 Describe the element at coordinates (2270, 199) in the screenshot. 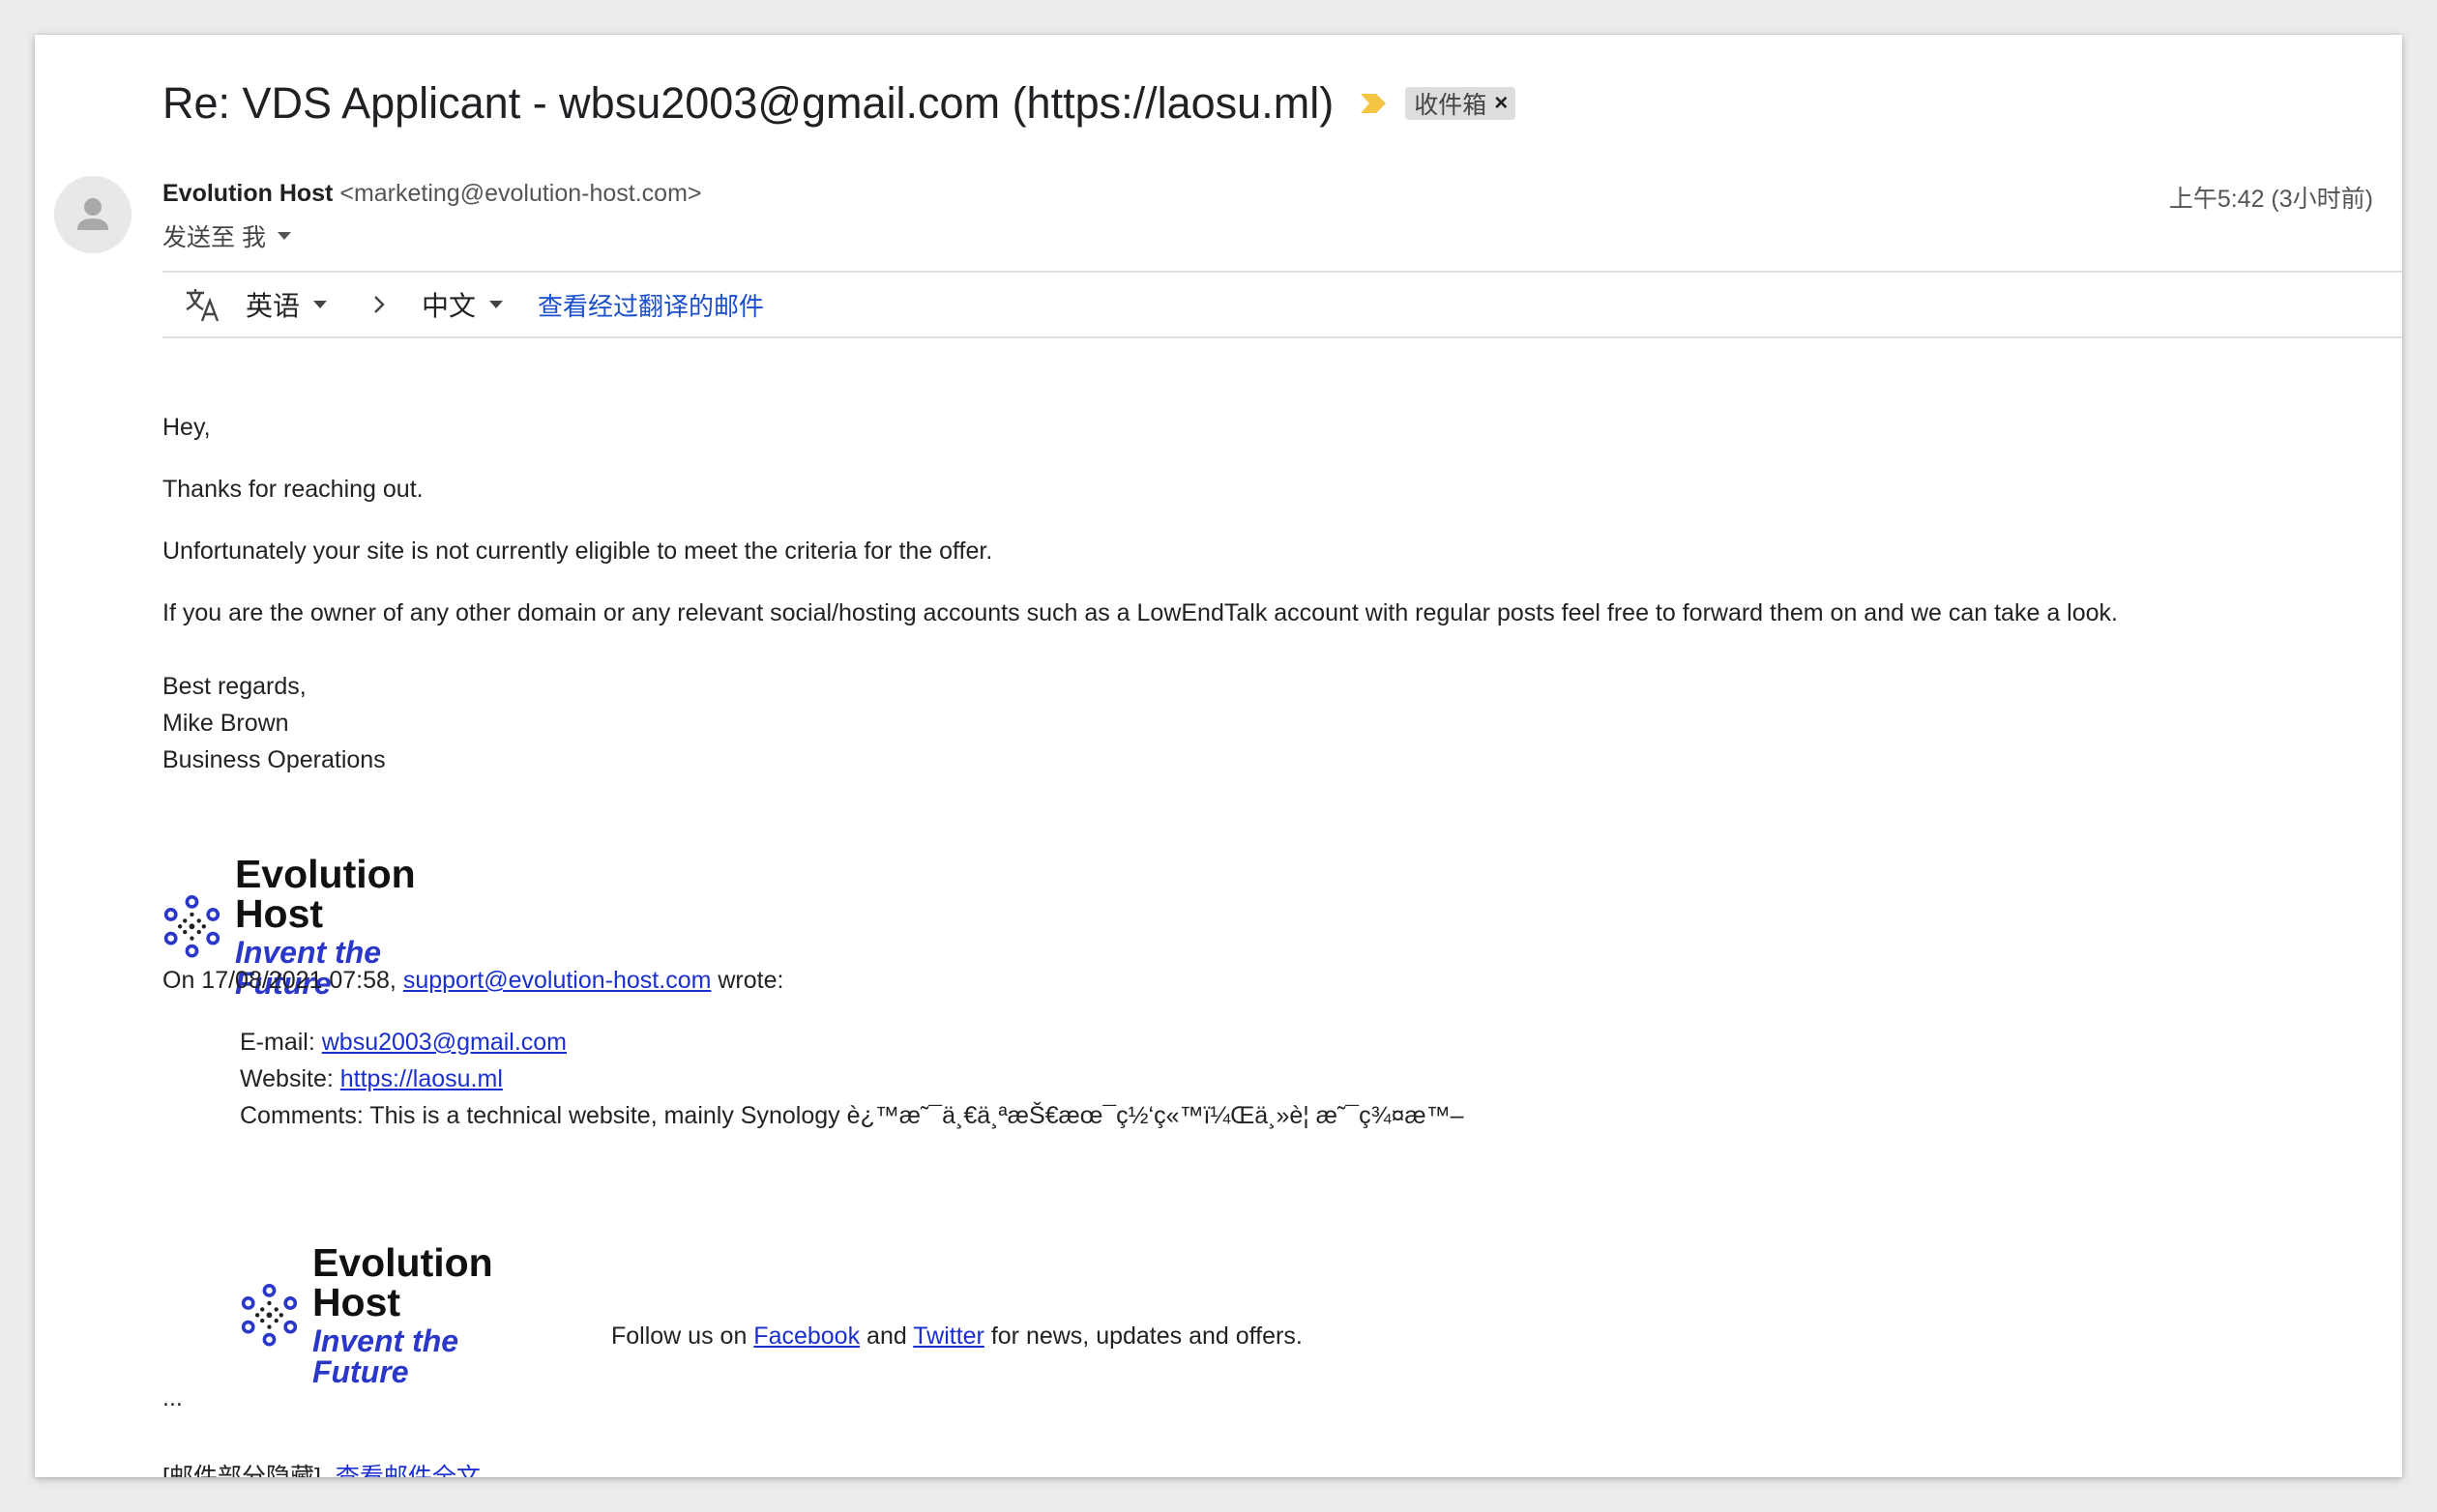

I see `email-timestamp: 上午5:42 (3小时前)` at that location.